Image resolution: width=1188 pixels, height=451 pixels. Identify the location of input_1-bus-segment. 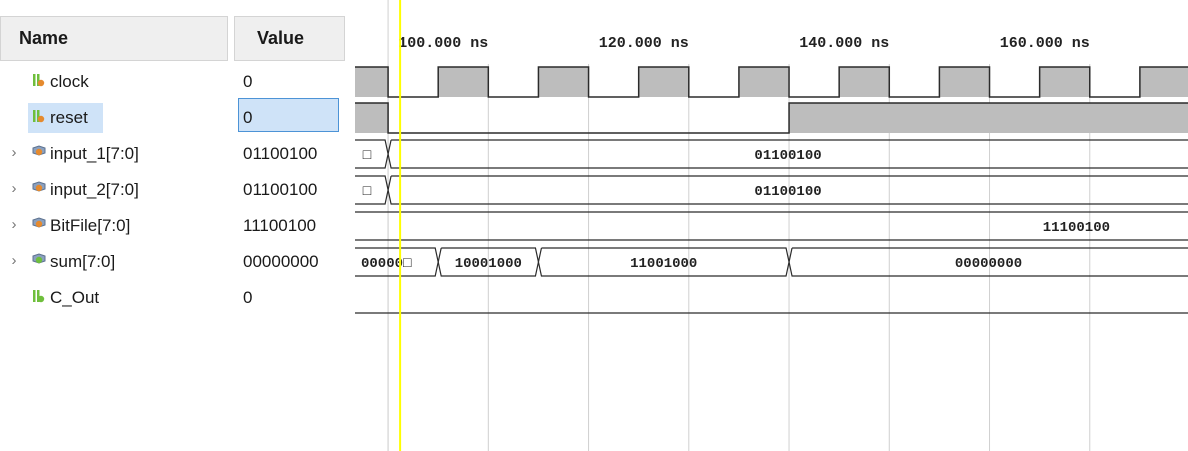
(372, 154).